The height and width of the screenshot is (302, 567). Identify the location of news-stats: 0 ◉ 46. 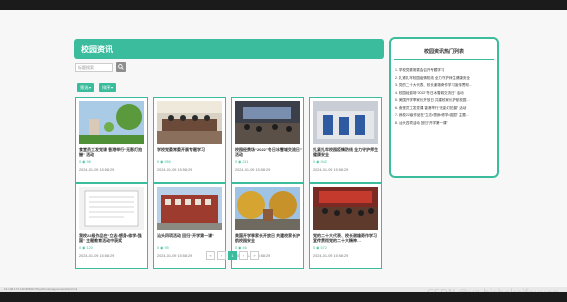
(241, 248).